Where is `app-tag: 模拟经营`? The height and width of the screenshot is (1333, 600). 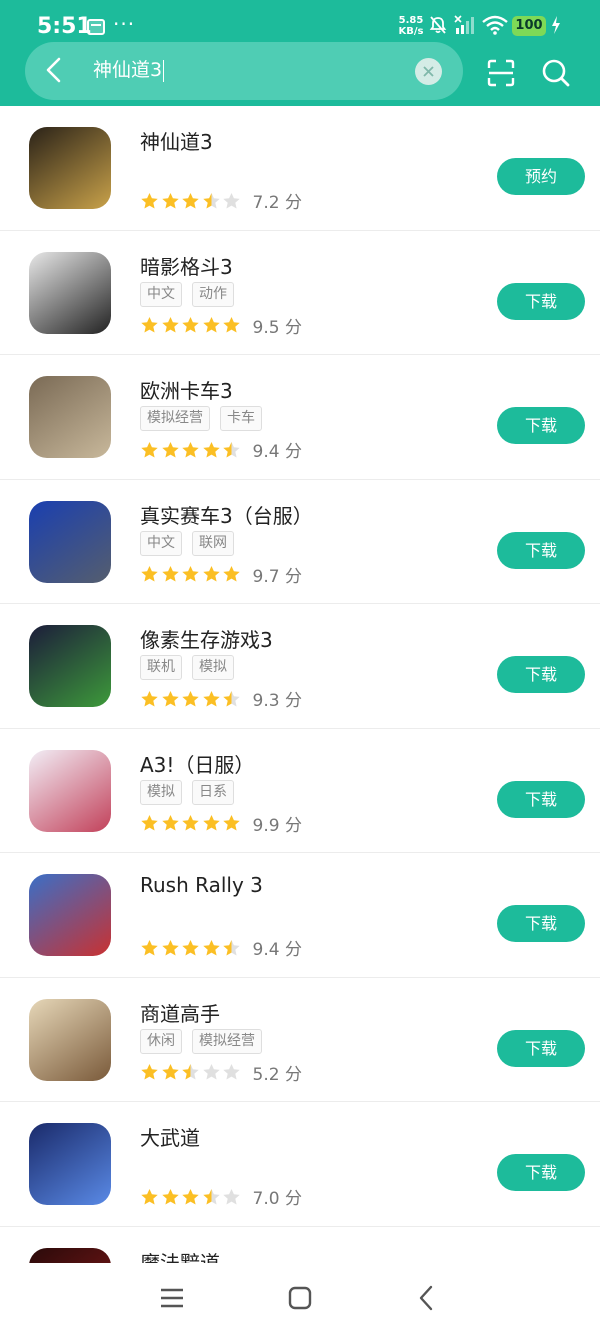 app-tag: 模拟经营 is located at coordinates (175, 418).